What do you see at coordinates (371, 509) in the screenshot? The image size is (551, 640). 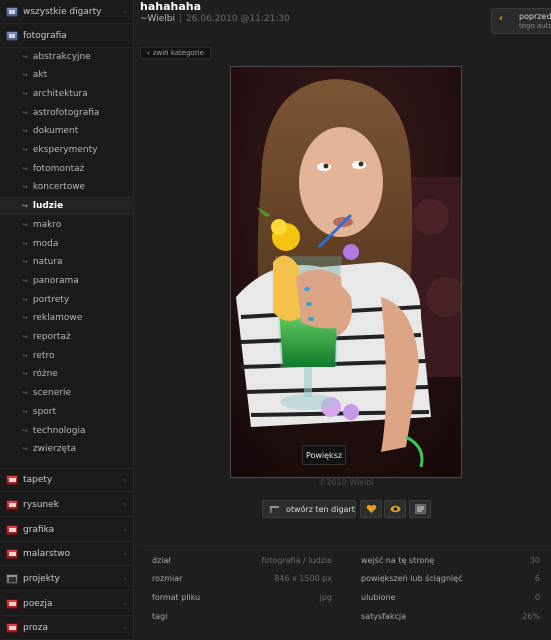 I see `add-favorite-button` at bounding box center [371, 509].